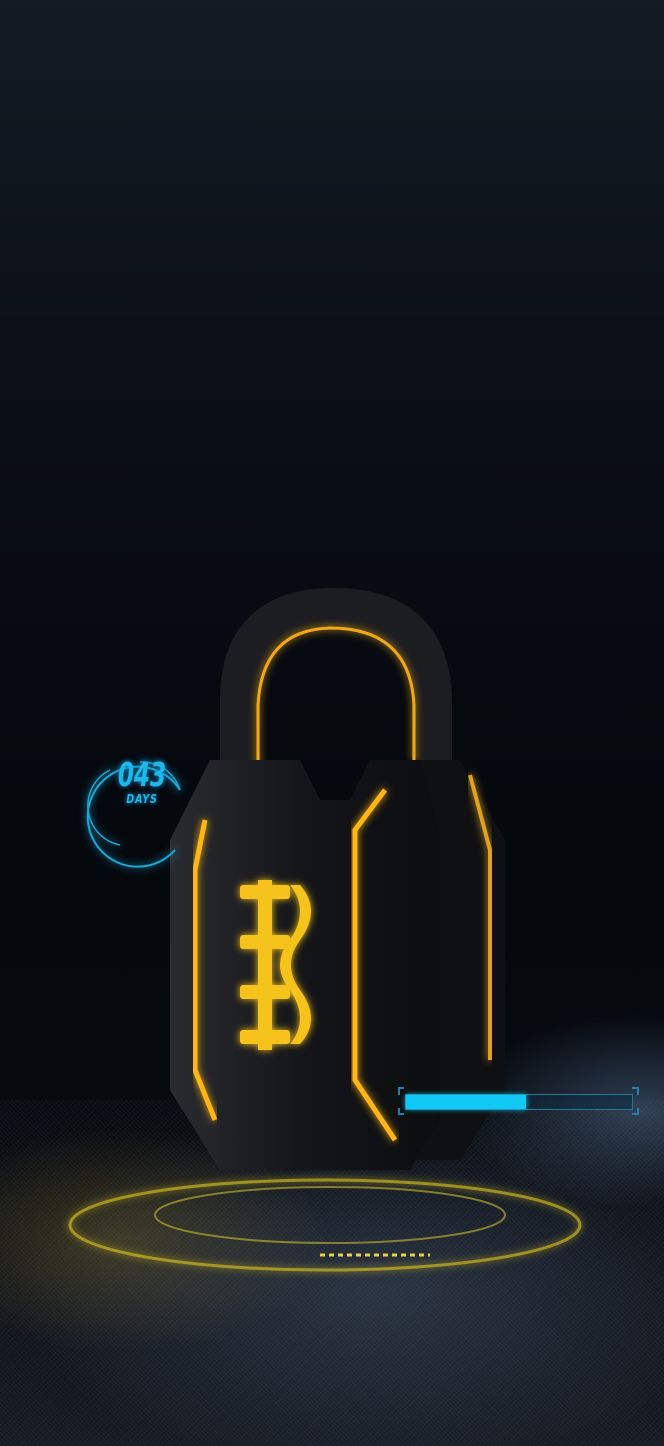 The width and height of the screenshot is (664, 1446). What do you see at coordinates (325, 1225) in the screenshot?
I see `floor-rings` at bounding box center [325, 1225].